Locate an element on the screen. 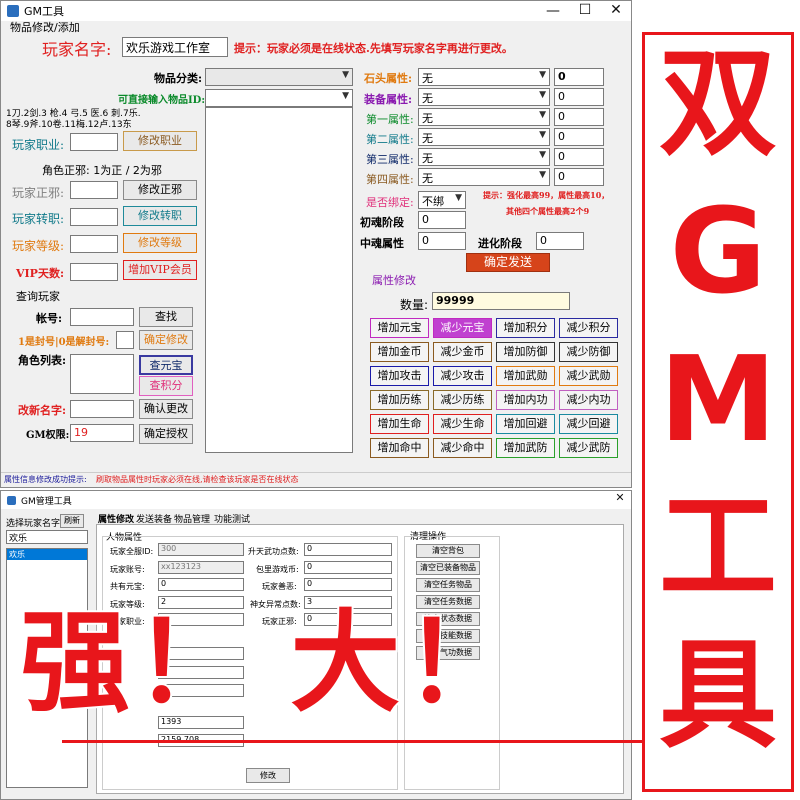 Image resolution: width=800 pixels, height=800 pixels. attr-button-2-3: 减少武勋 is located at coordinates (588, 376).